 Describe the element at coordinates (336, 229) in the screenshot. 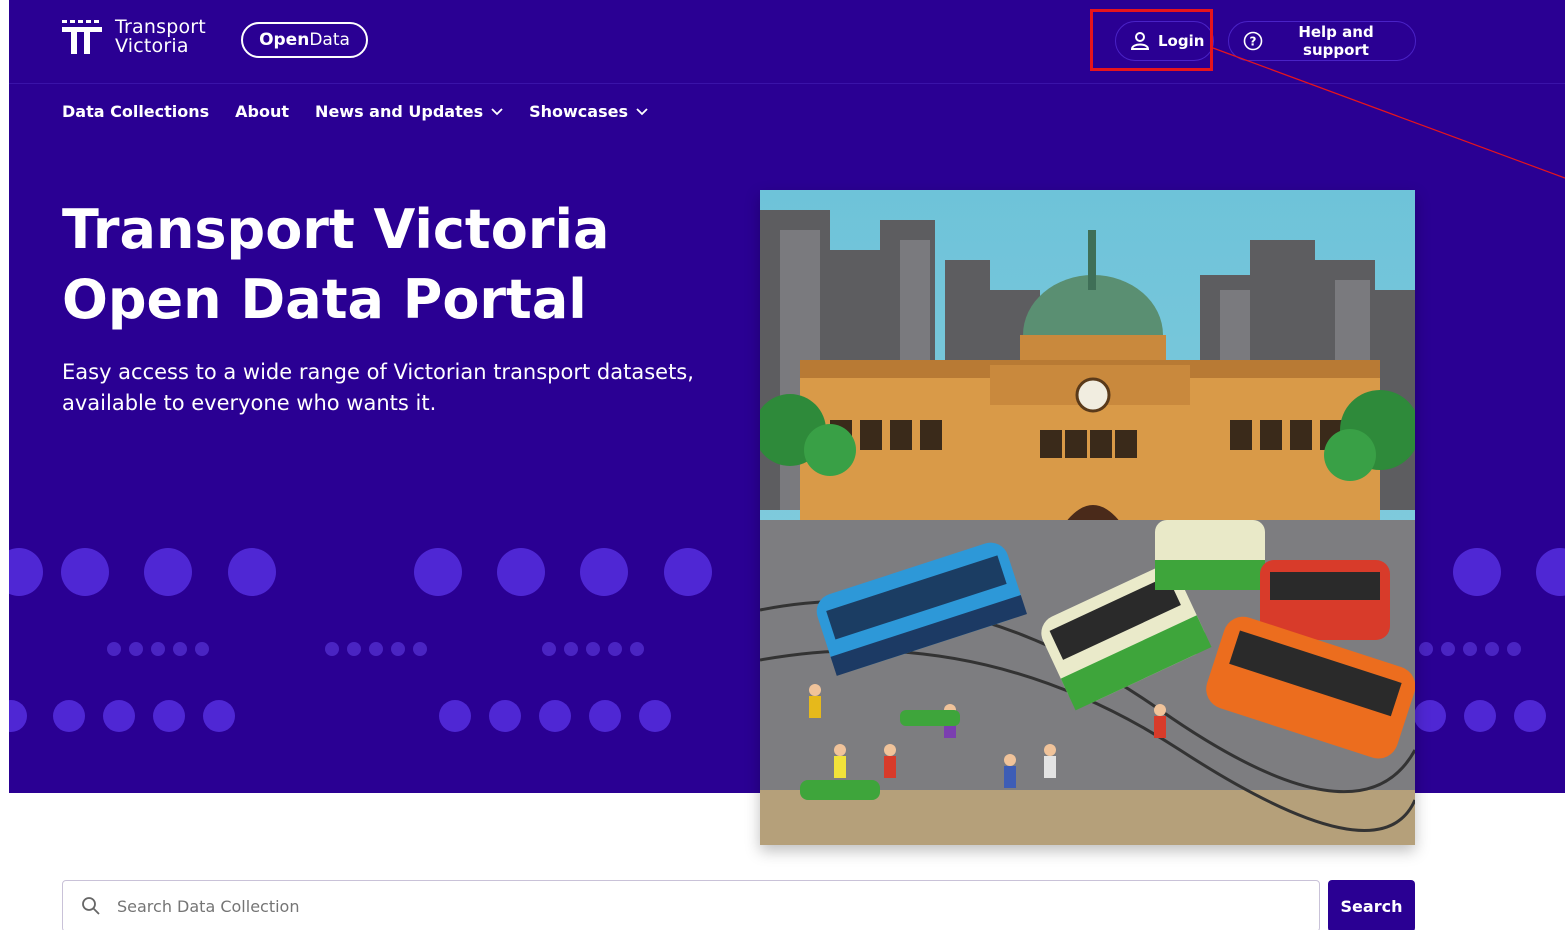

I see `page-title-line1: Transport Victoria` at that location.